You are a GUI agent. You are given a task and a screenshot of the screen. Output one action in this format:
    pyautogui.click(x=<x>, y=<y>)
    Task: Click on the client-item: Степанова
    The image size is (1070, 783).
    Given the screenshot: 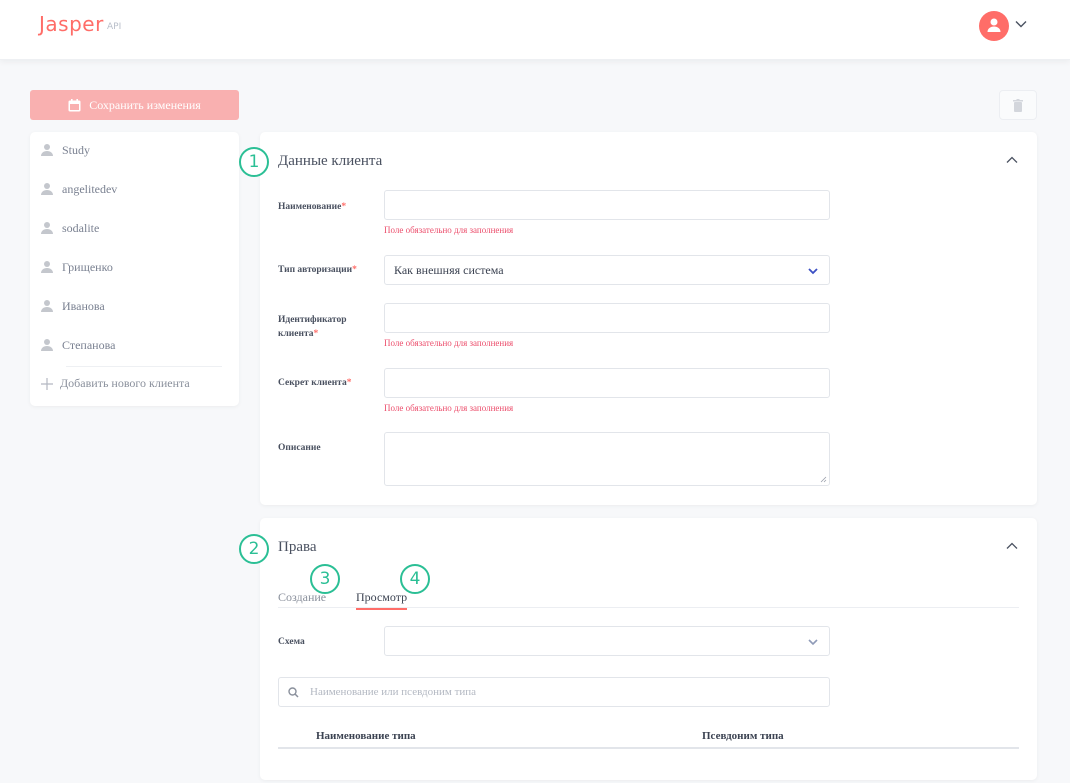 What is the action you would take?
    pyautogui.click(x=77, y=345)
    